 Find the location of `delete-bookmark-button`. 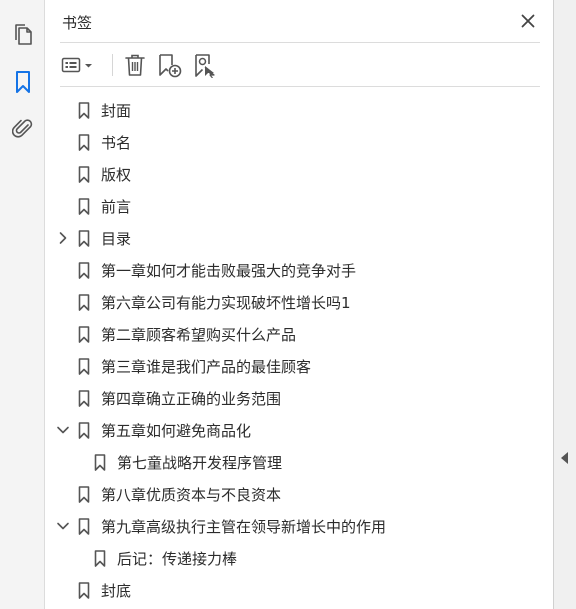

delete-bookmark-button is located at coordinates (135, 65).